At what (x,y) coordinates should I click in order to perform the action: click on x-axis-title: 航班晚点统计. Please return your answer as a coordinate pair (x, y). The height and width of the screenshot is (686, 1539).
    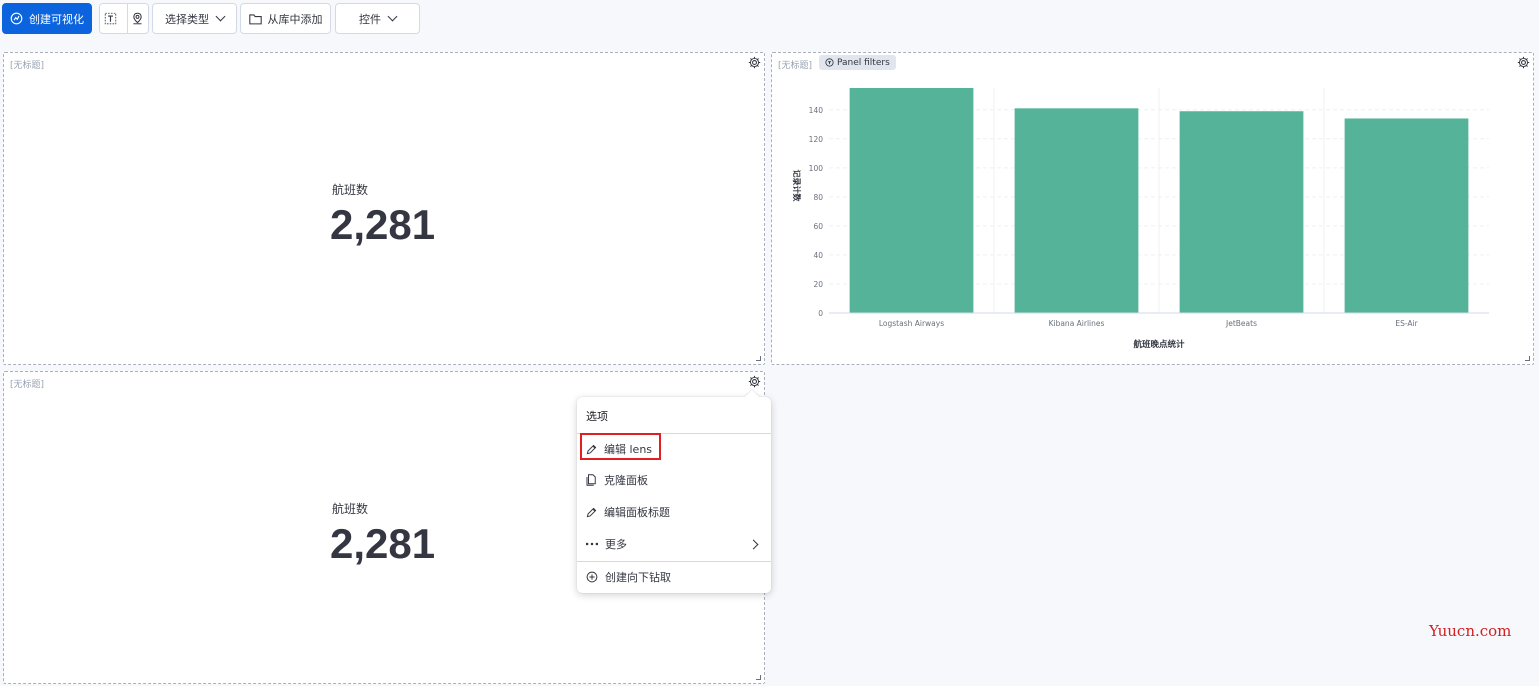
    Looking at the image, I should click on (1159, 344).